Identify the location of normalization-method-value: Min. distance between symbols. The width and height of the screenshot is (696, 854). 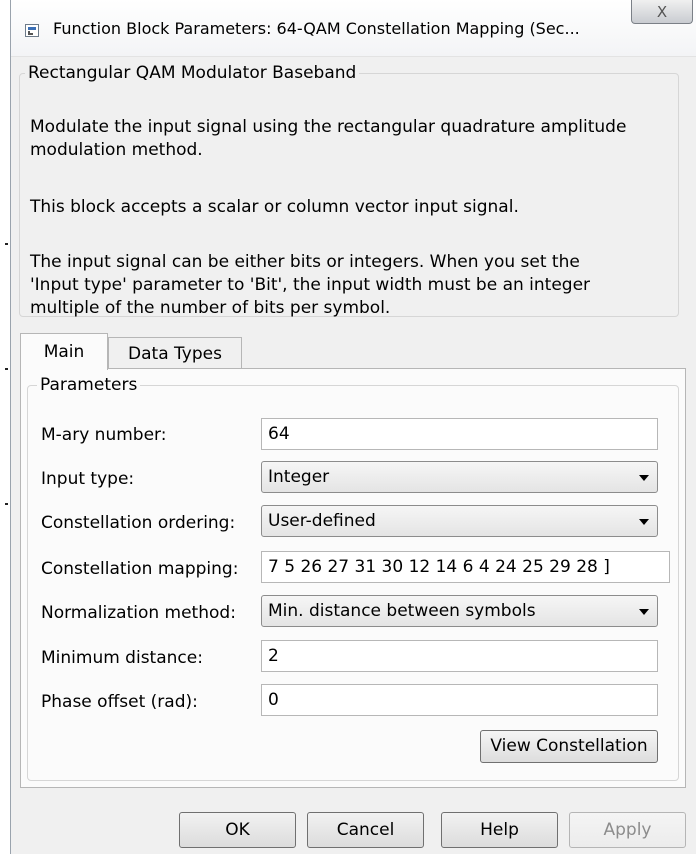
(402, 611).